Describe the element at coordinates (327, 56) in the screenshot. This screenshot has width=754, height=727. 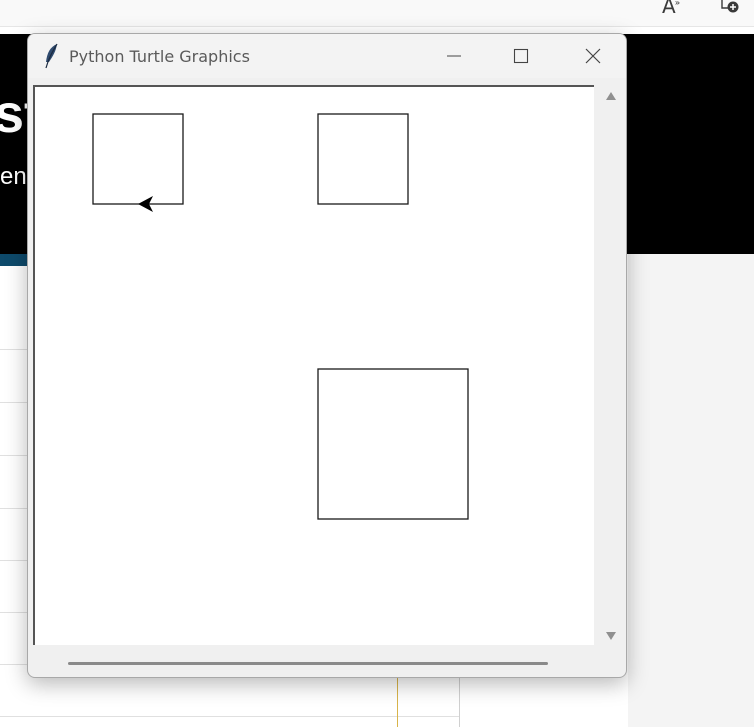
I see `window-titlebar: Python Turtle Graphics` at that location.